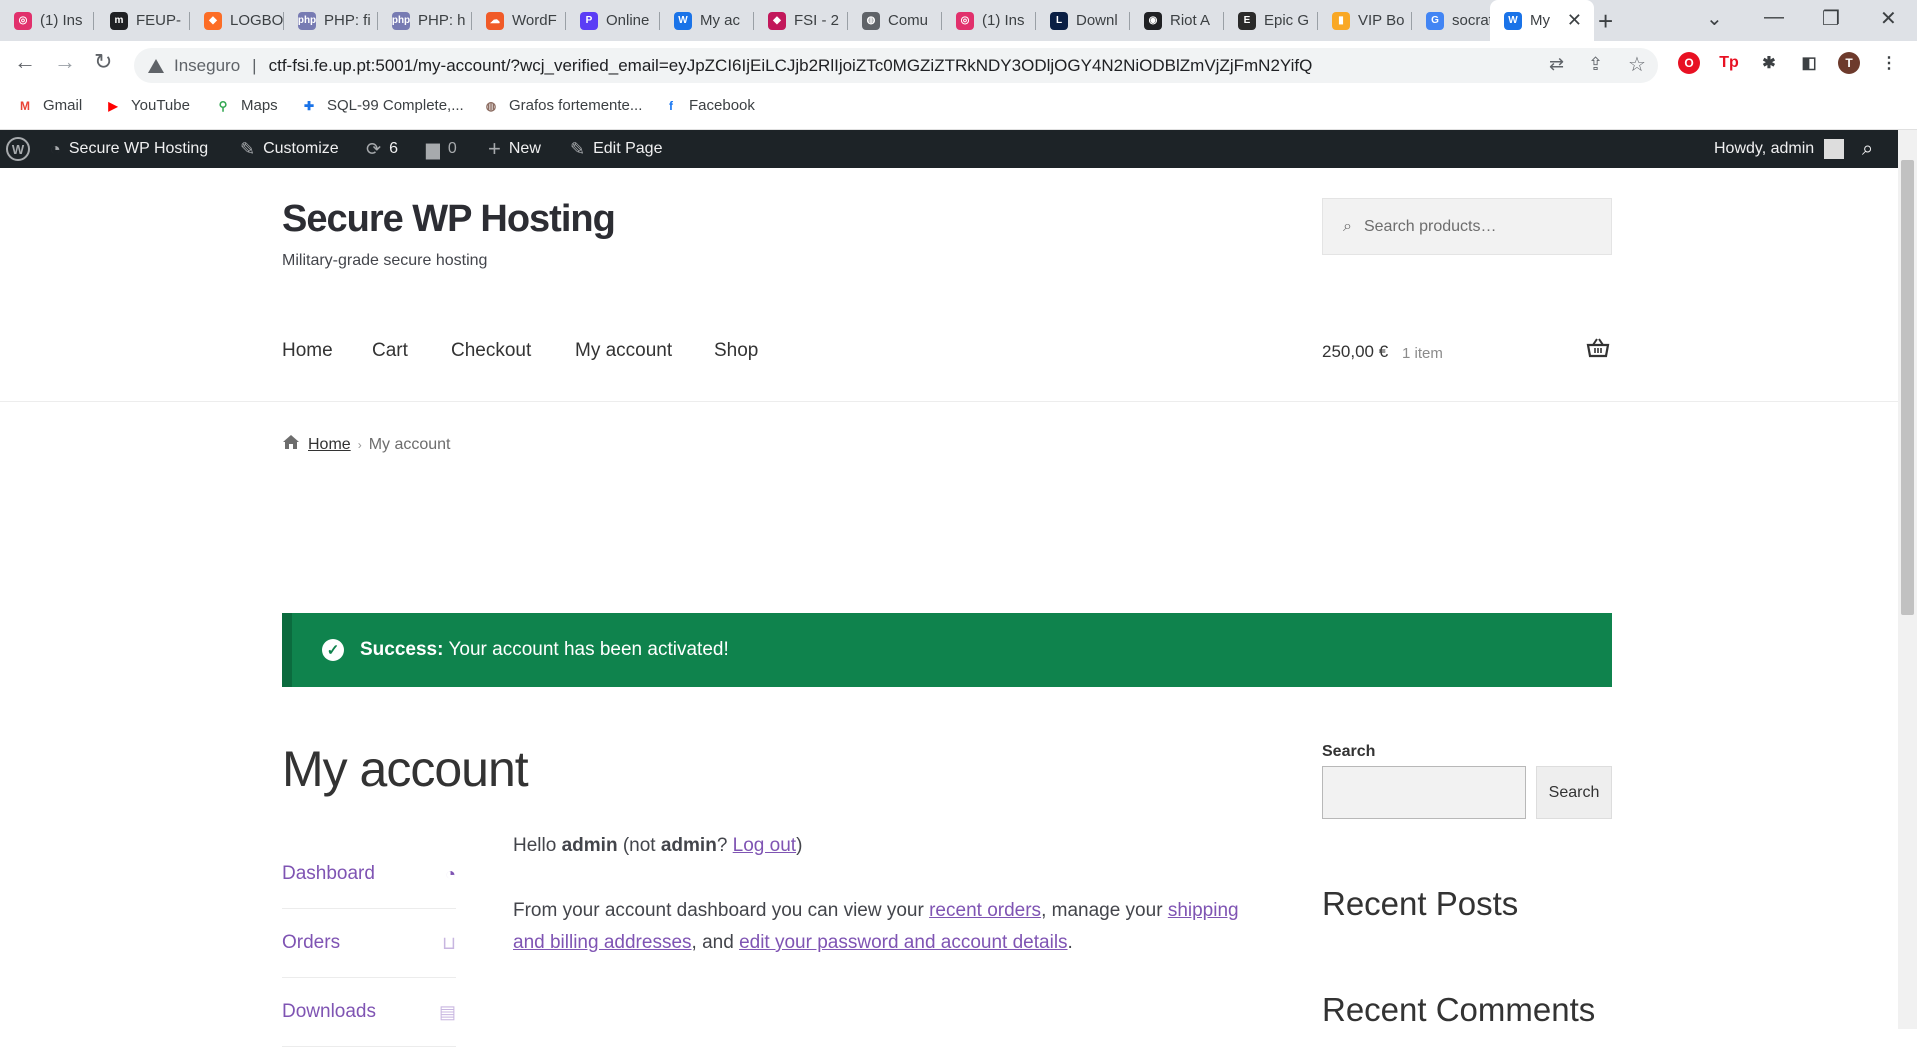  I want to click on nav-my-account: My account, so click(623, 351).